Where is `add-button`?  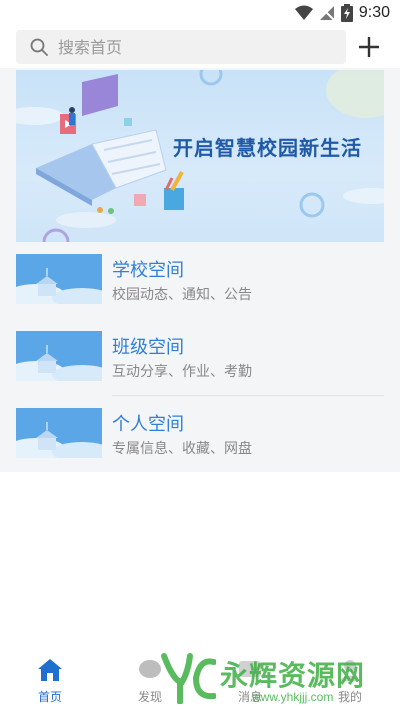
add-button is located at coordinates (369, 47).